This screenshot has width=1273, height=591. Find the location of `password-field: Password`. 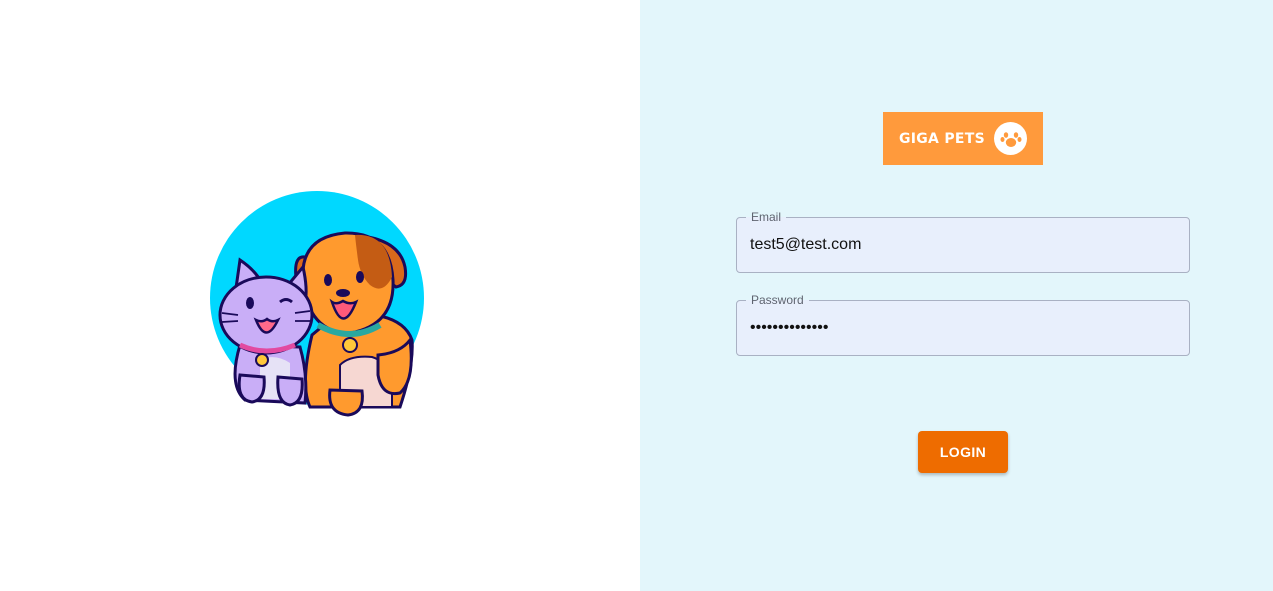

password-field: Password is located at coordinates (963, 324).